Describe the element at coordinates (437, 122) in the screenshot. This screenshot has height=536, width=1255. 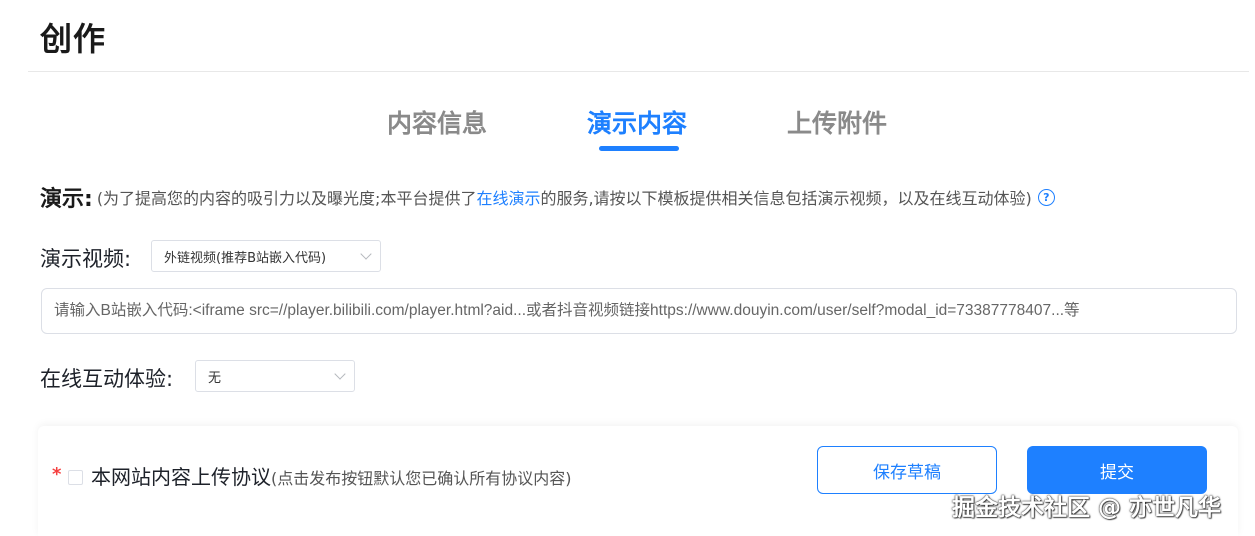
I see `tab-content-info: 内容信息` at that location.